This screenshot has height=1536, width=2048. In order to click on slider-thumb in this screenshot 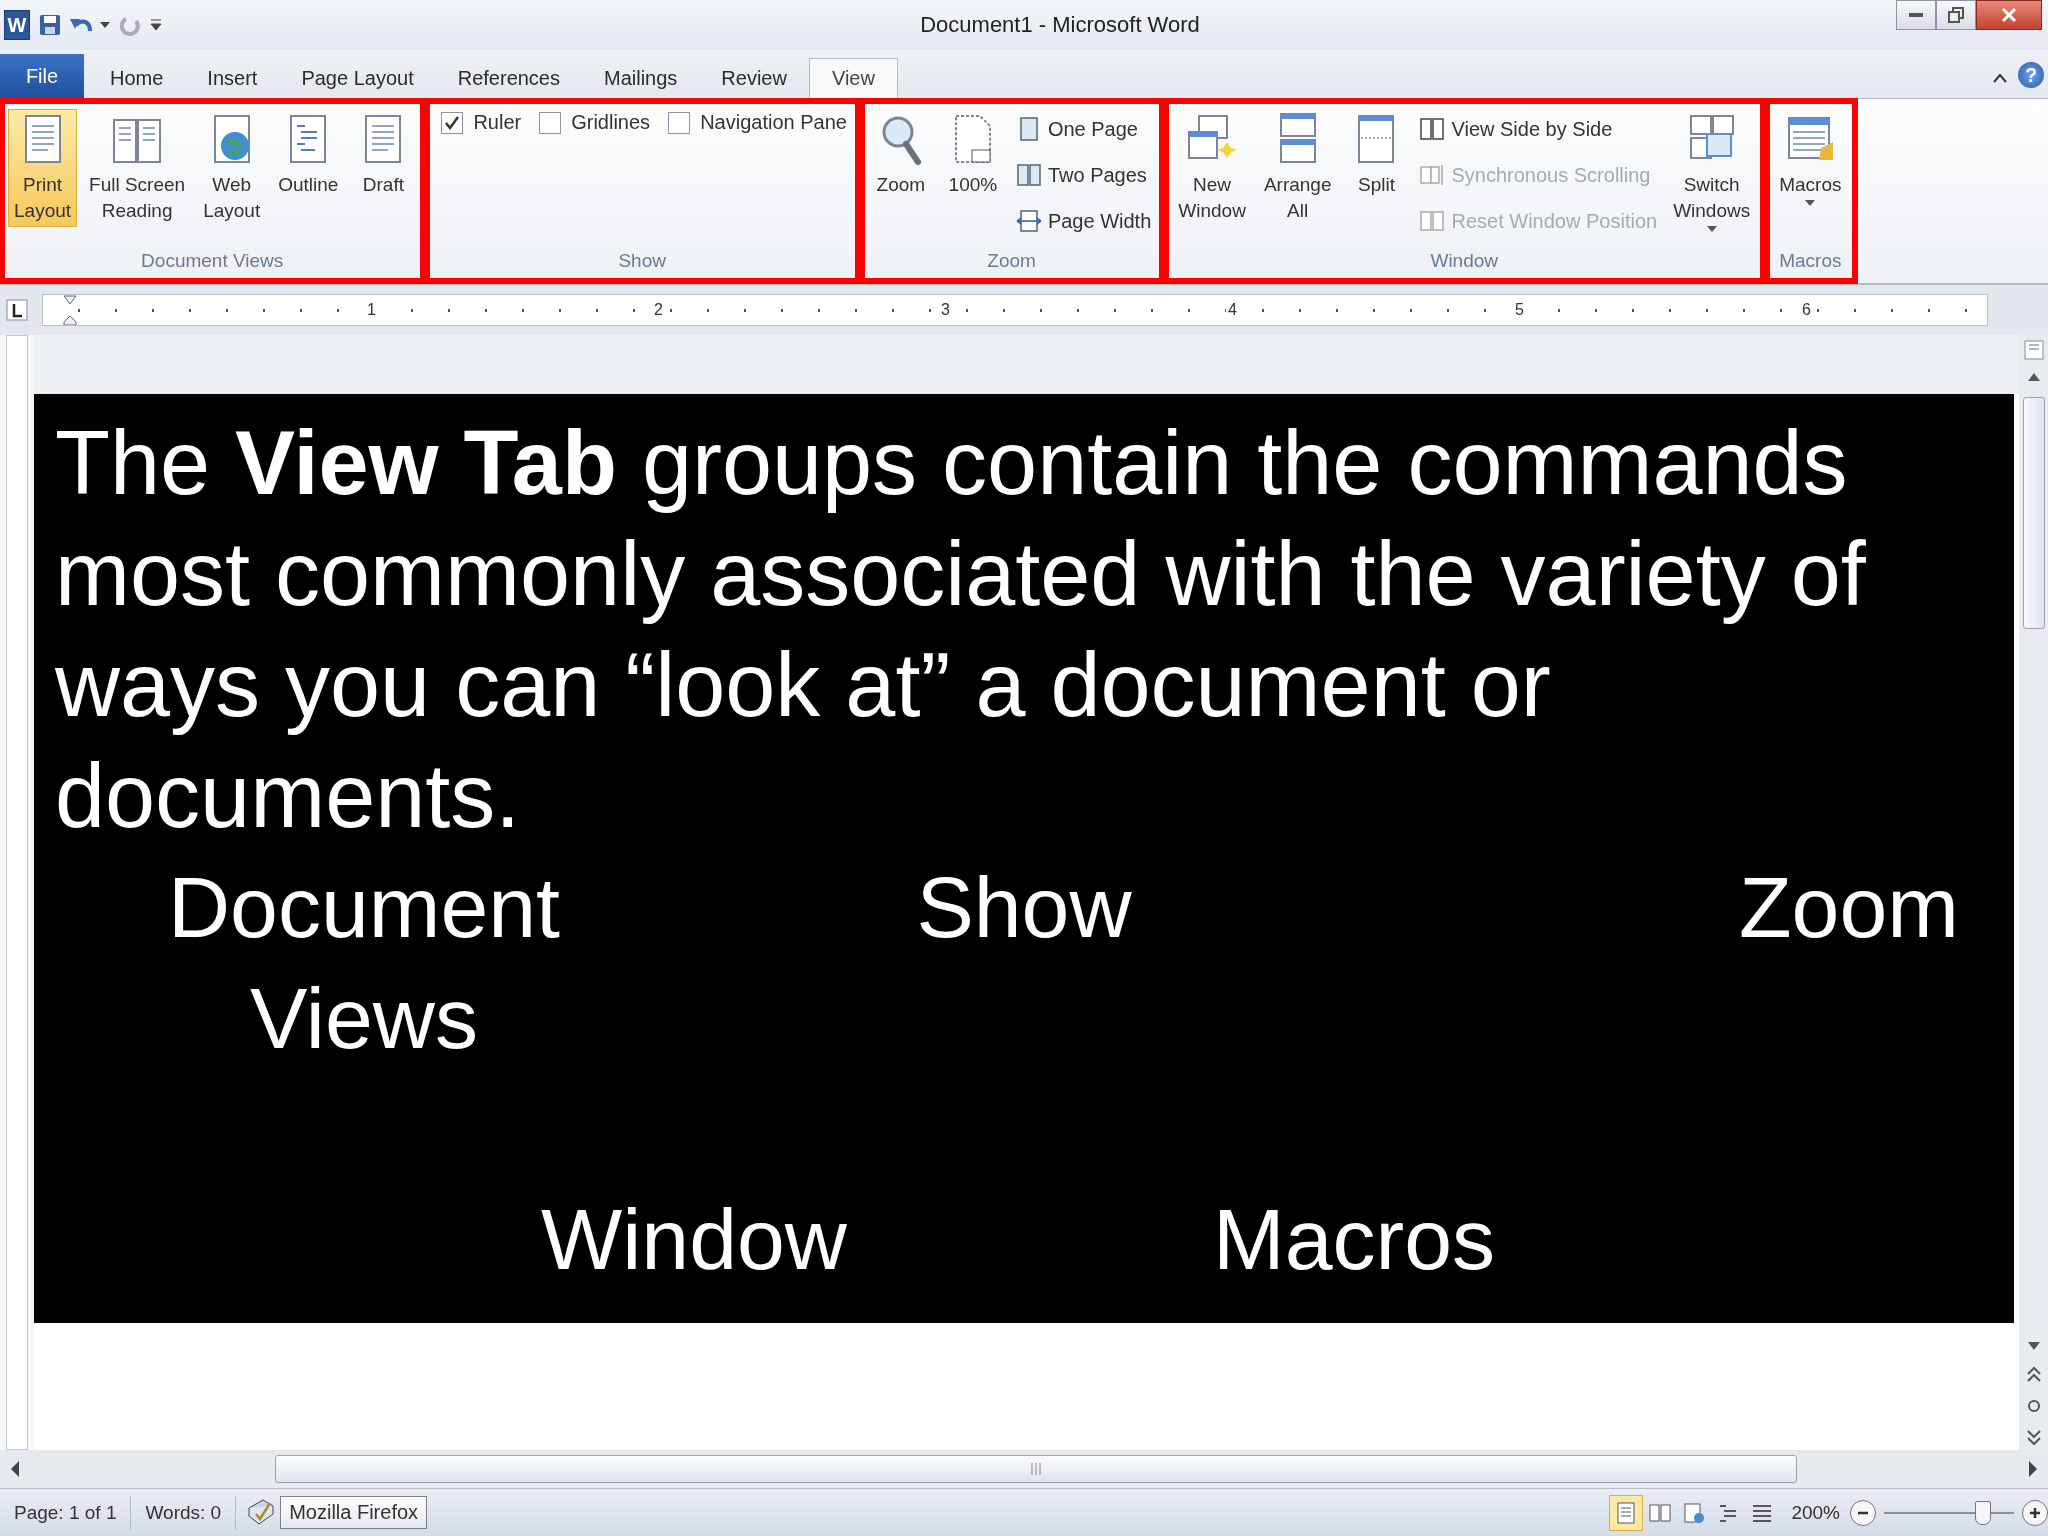, I will do `click(1982, 1512)`.